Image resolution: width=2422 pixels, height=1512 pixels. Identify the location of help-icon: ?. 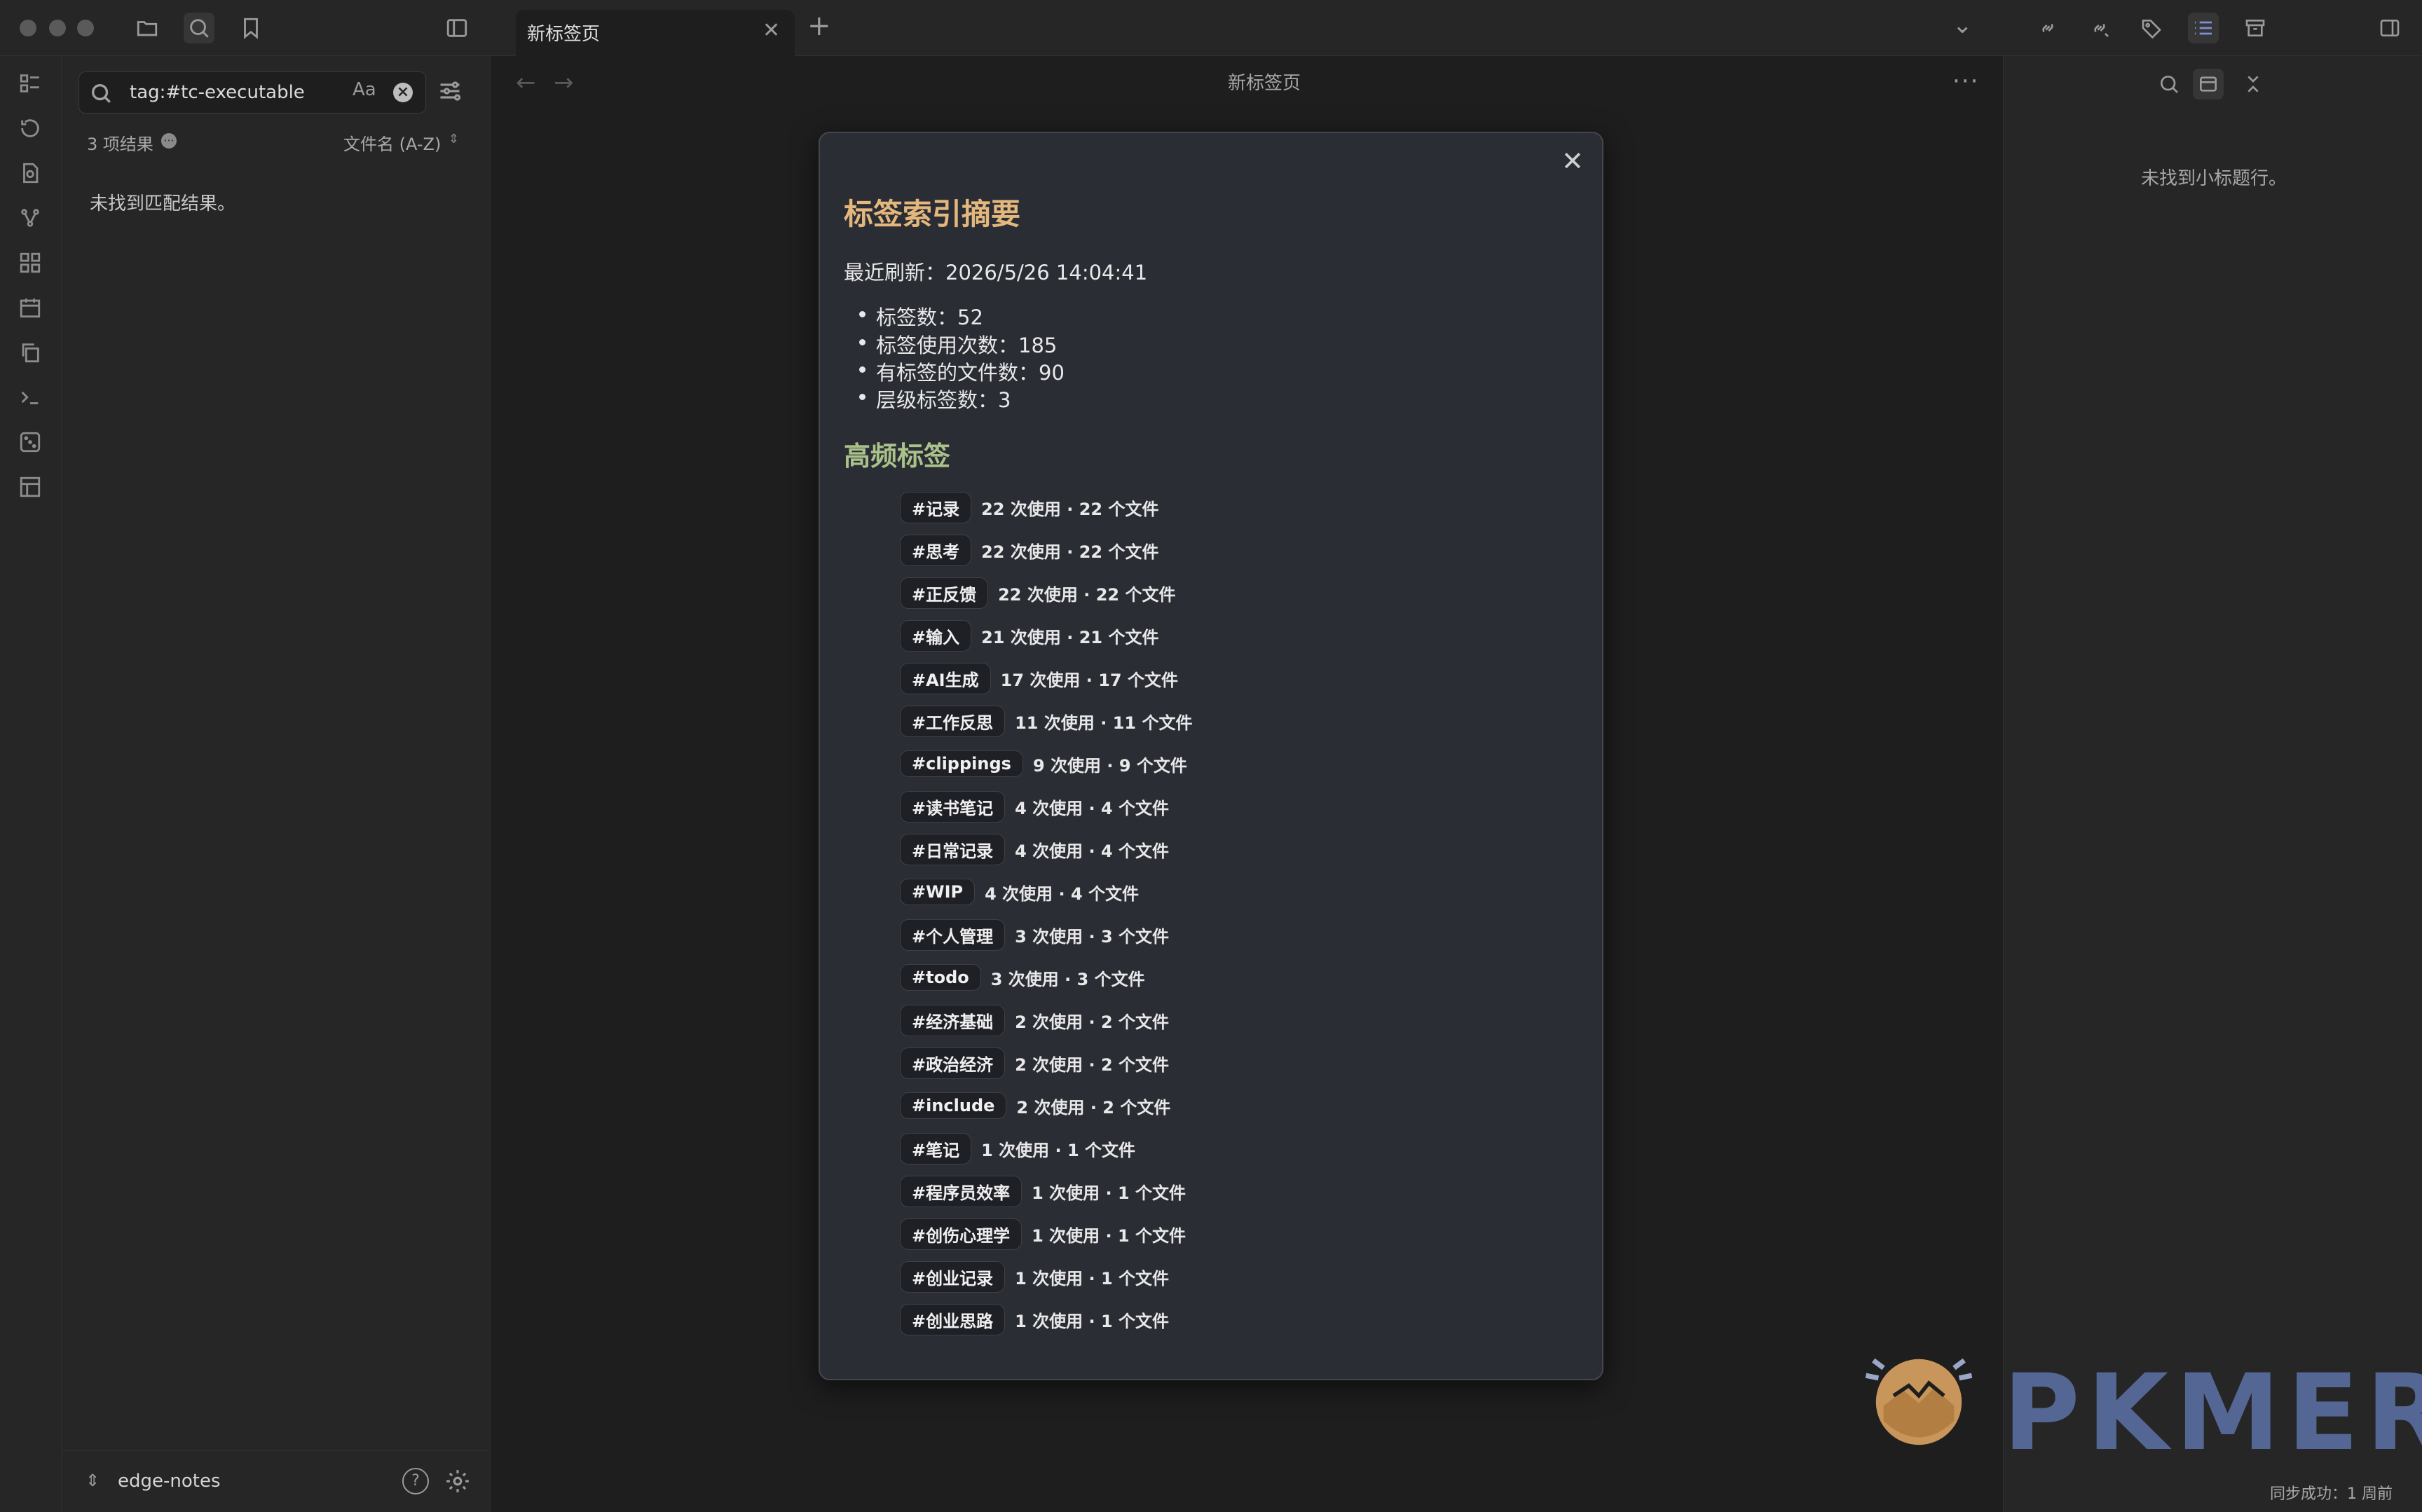
(415, 1481).